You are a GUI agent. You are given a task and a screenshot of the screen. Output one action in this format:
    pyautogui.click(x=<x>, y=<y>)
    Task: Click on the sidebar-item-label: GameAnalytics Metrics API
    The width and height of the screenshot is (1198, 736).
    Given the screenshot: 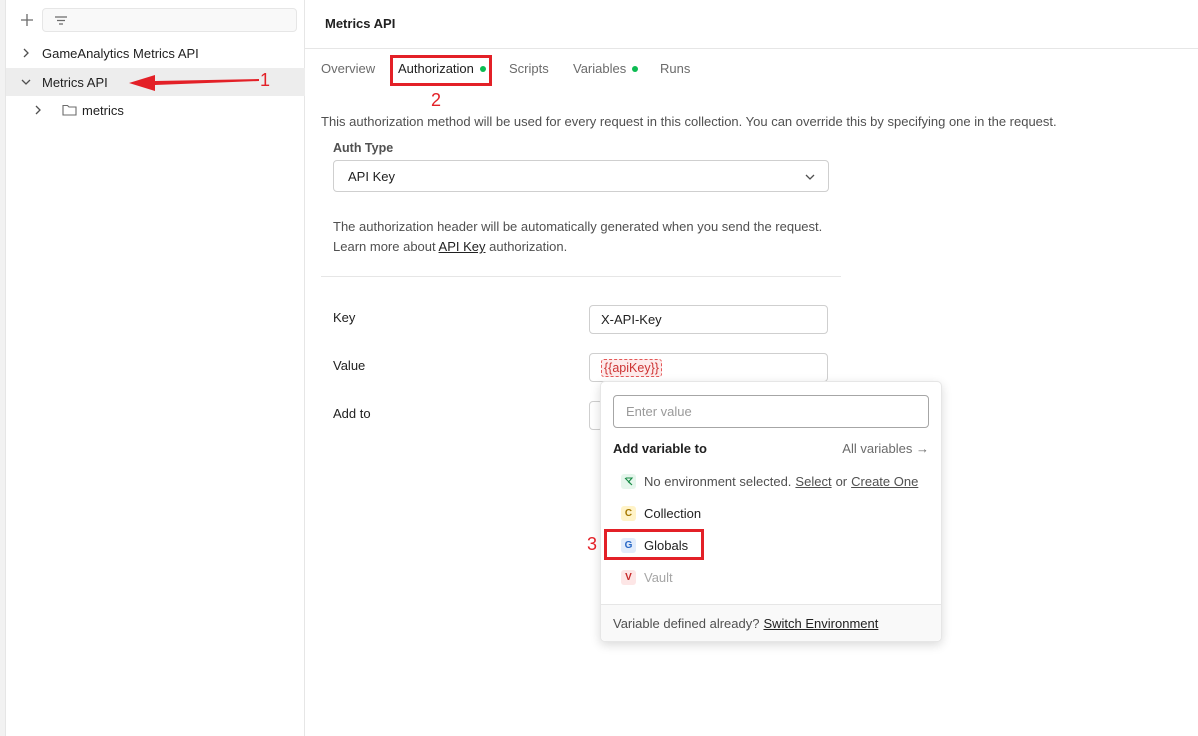 What is the action you would take?
    pyautogui.click(x=120, y=53)
    